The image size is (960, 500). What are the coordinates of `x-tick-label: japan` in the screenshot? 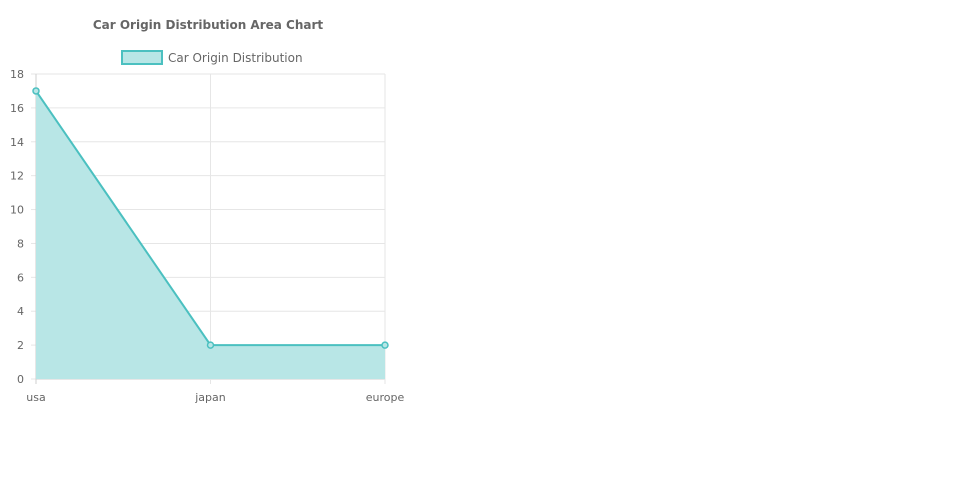 It's located at (210, 397).